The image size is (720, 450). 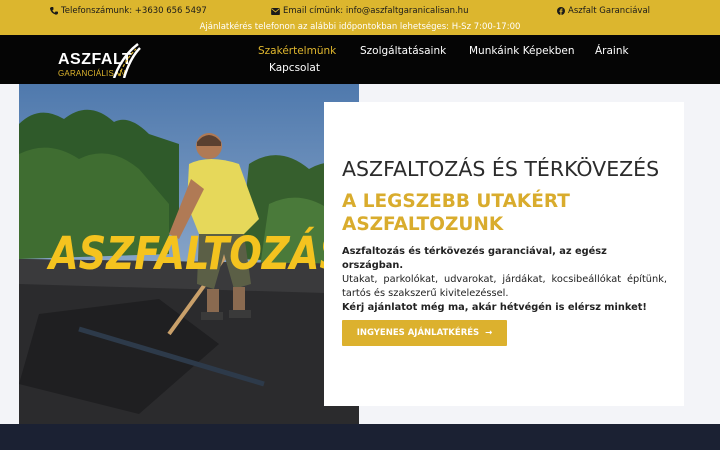 I want to click on phone-text: Telefonszámunk: +3630 656 5497, so click(x=134, y=11).